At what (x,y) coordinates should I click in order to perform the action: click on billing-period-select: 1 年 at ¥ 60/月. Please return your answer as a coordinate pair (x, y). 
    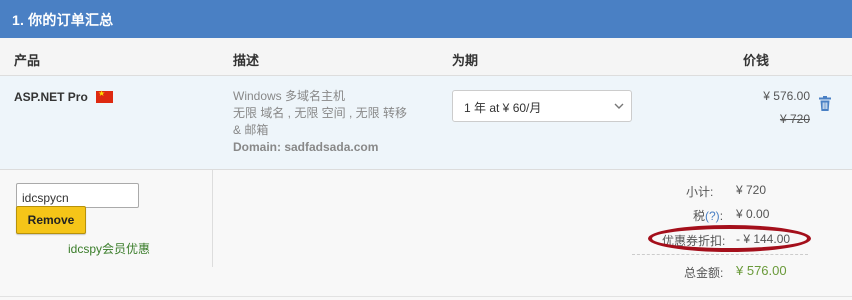
    Looking at the image, I should click on (542, 106).